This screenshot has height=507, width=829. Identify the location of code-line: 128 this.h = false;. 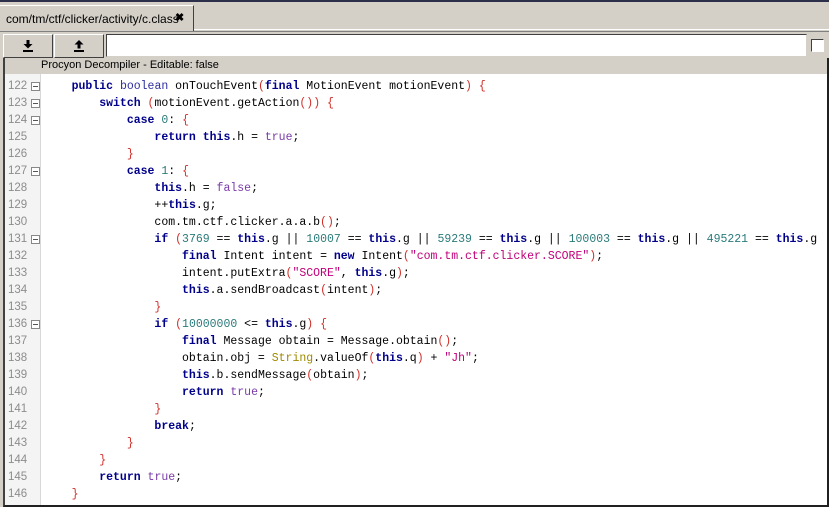
(416, 188).